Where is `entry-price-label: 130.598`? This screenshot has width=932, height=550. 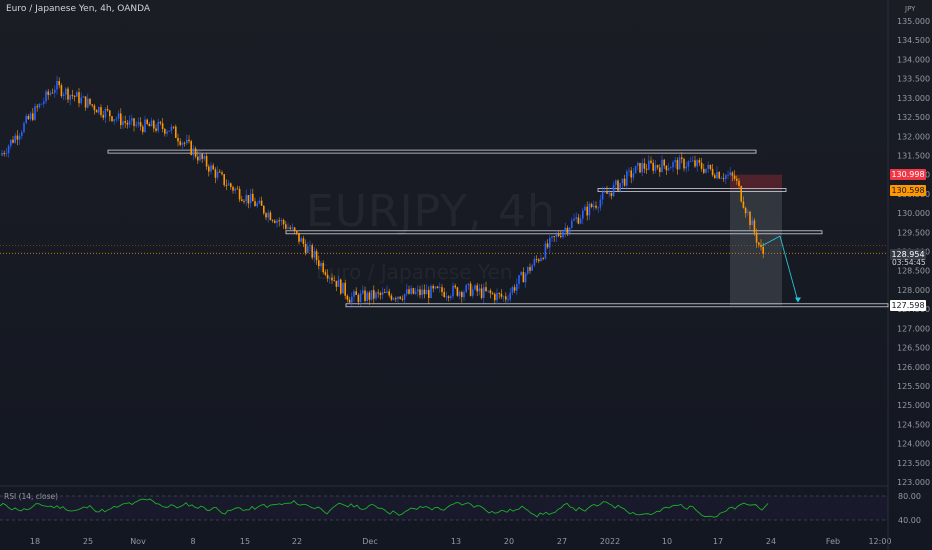
entry-price-label: 130.598 is located at coordinates (908, 190).